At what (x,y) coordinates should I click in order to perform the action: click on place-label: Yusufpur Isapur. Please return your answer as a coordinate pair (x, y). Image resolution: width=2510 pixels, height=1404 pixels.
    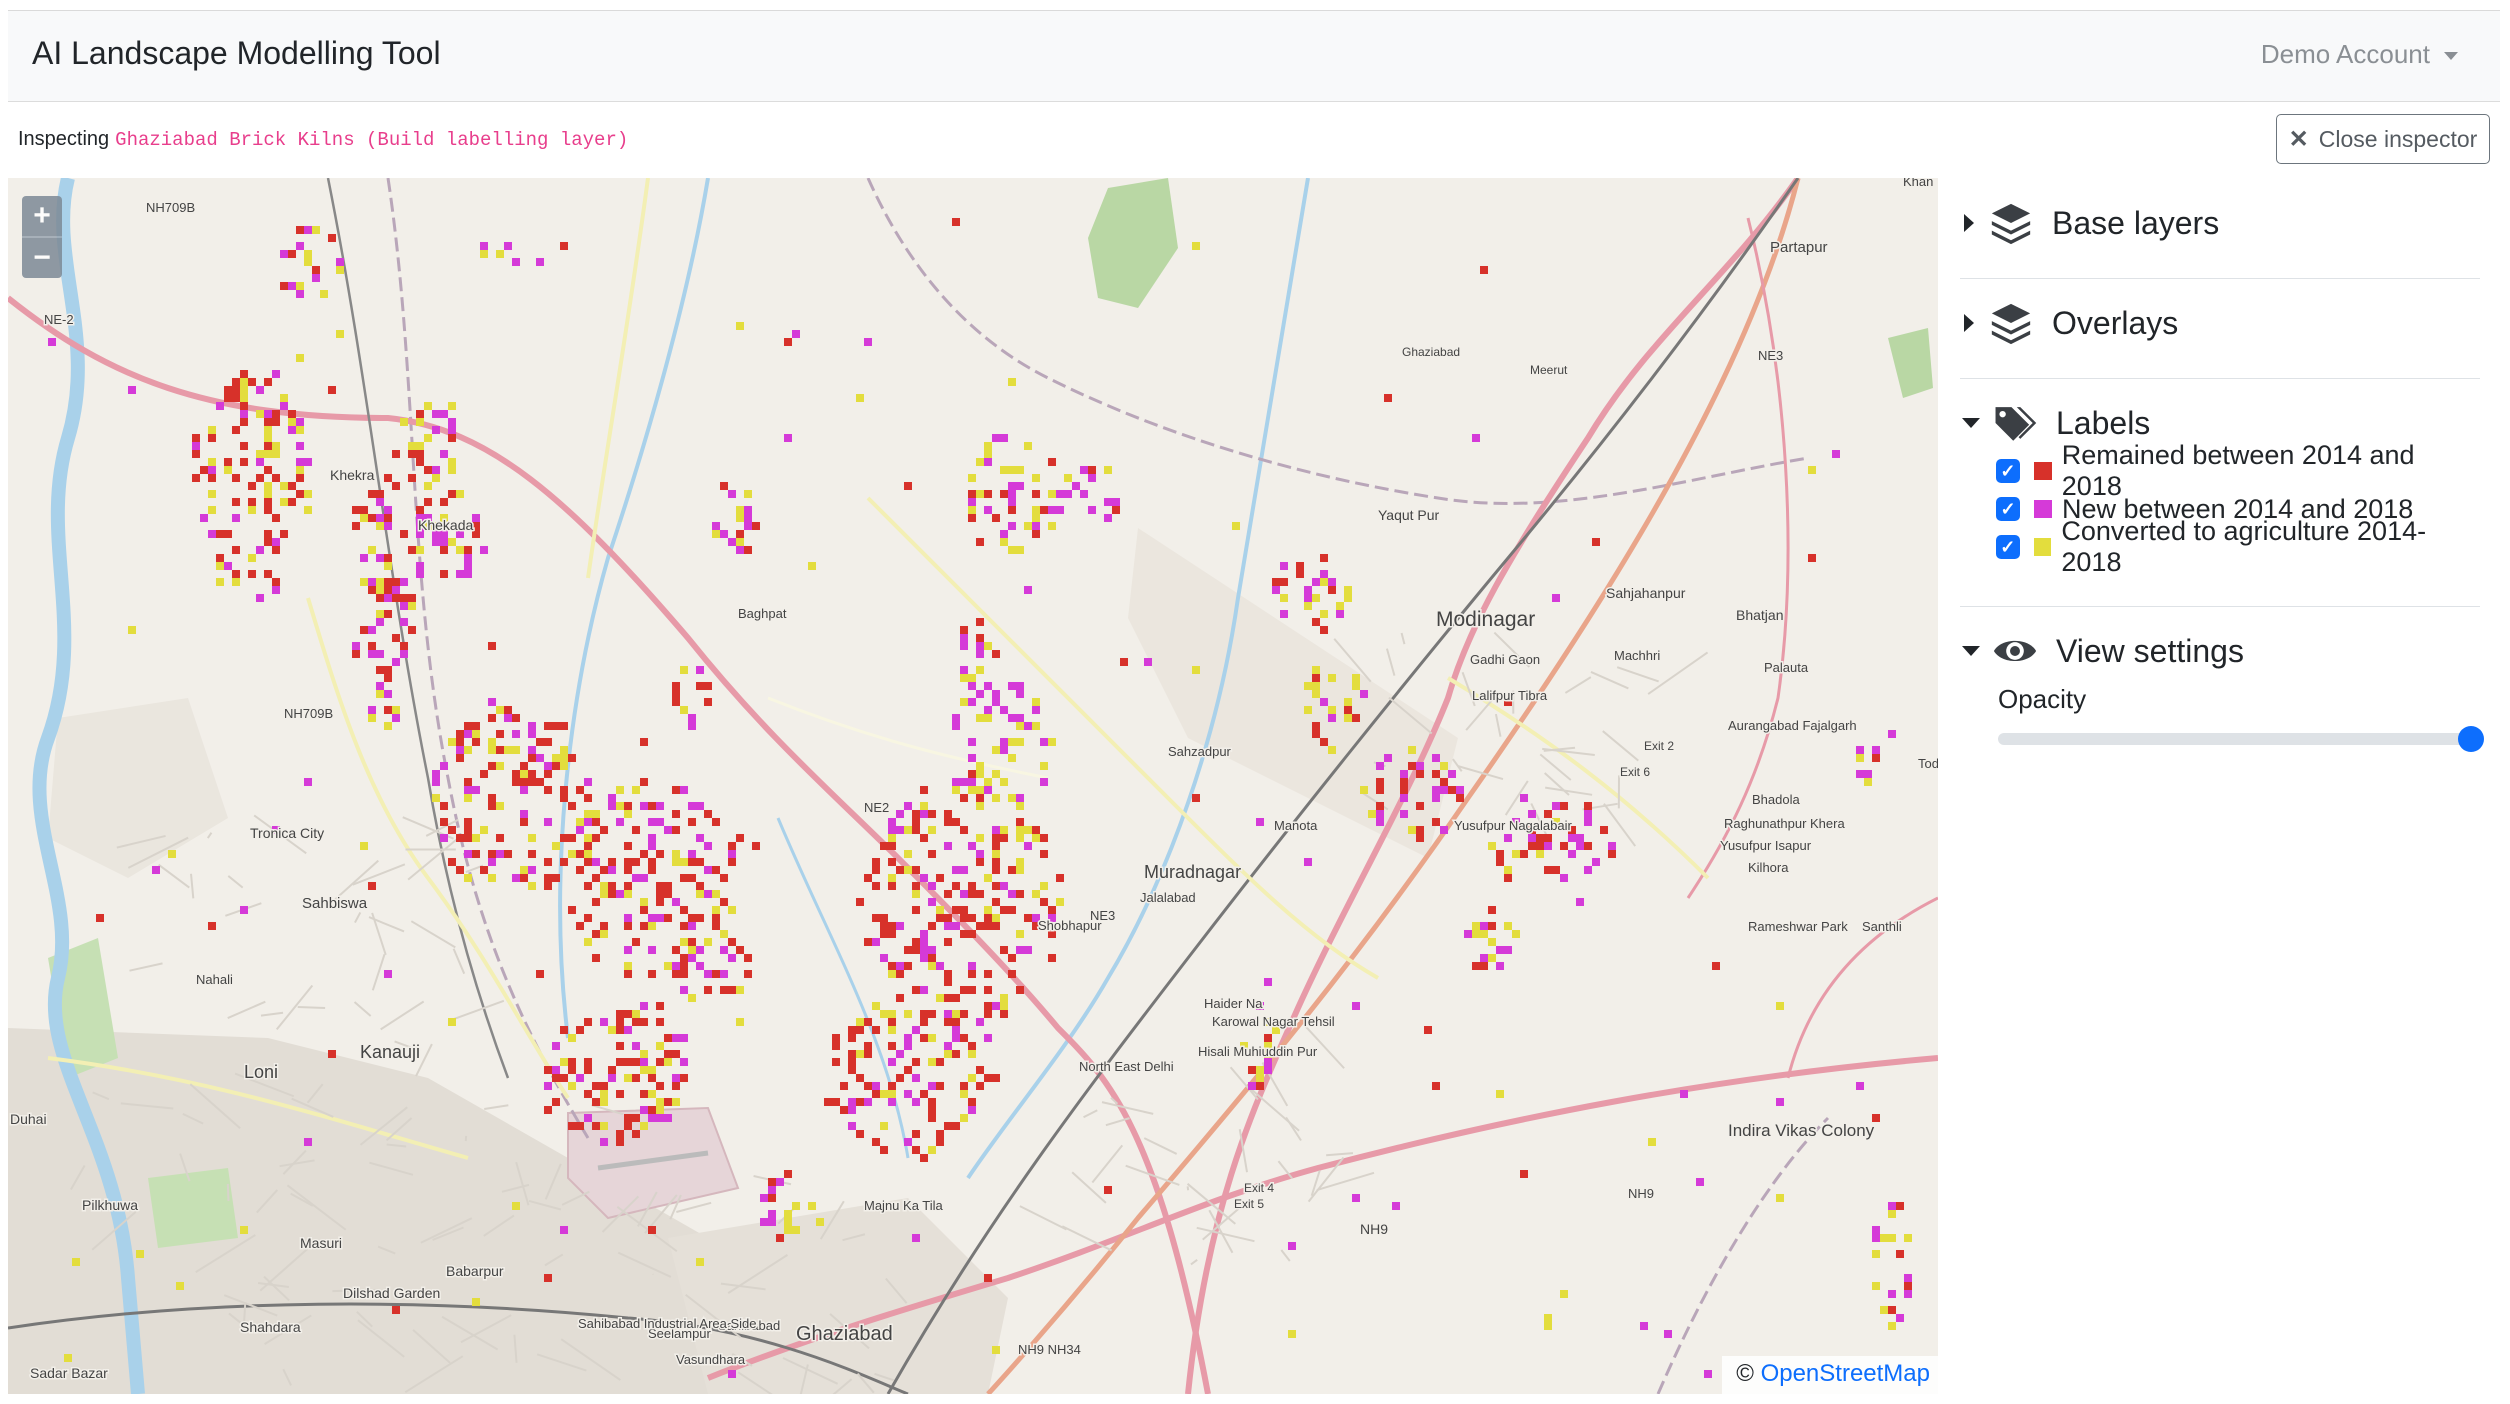
    Looking at the image, I should click on (1766, 845).